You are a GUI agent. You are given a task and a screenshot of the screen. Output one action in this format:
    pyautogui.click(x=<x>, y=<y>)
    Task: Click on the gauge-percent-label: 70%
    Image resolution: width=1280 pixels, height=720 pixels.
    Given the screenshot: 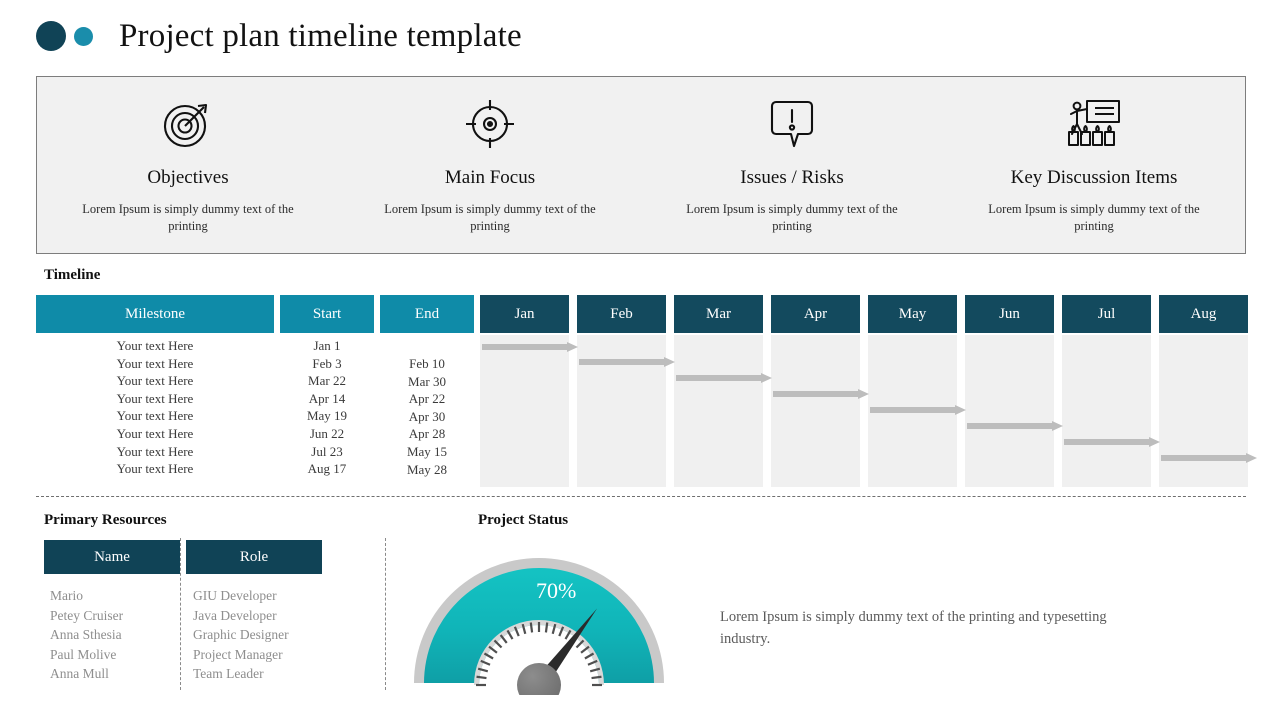 What is the action you would take?
    pyautogui.click(x=556, y=590)
    